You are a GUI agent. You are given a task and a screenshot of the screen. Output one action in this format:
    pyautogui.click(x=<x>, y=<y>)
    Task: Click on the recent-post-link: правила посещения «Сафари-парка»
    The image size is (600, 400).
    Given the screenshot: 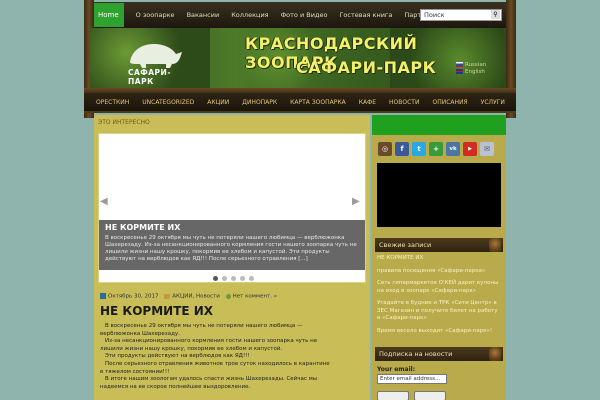 What is the action you would take?
    pyautogui.click(x=439, y=272)
    